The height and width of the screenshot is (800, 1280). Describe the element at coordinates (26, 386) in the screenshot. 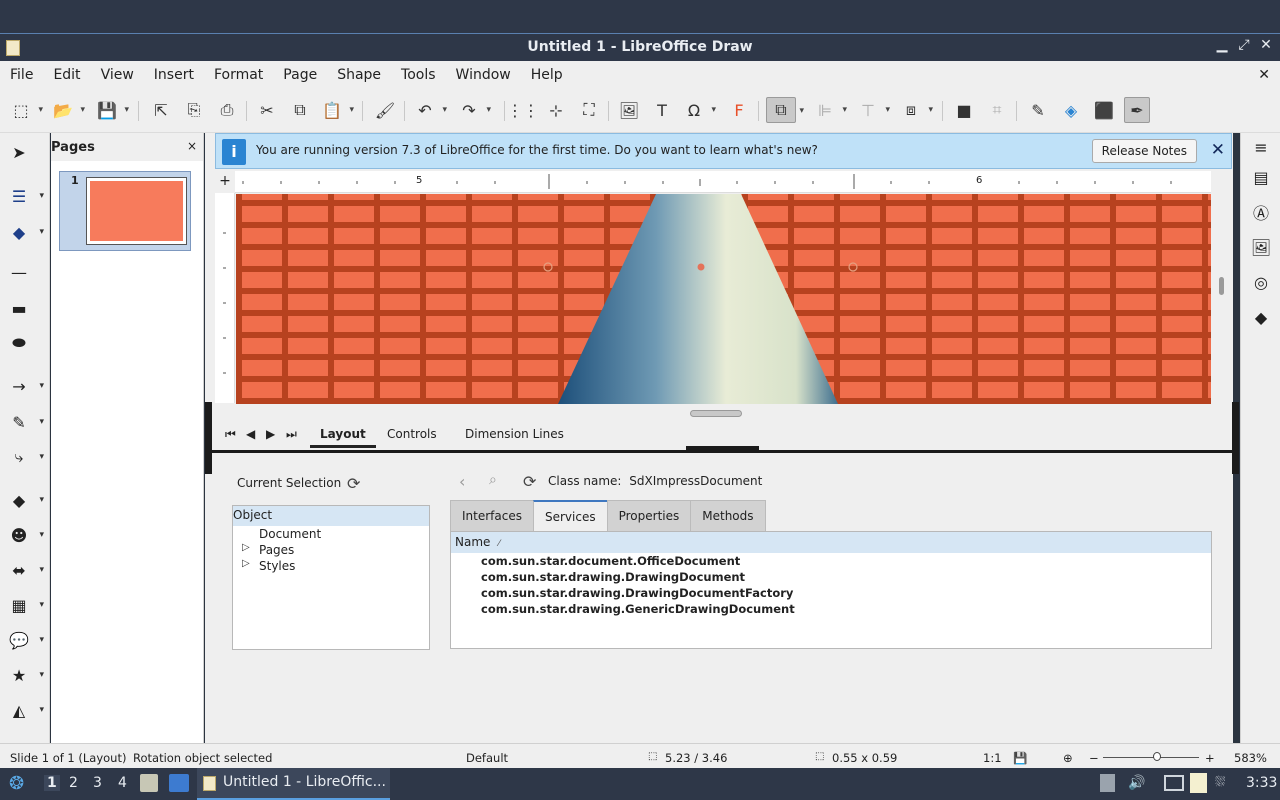

I see `lines-arrows-icon: →` at that location.